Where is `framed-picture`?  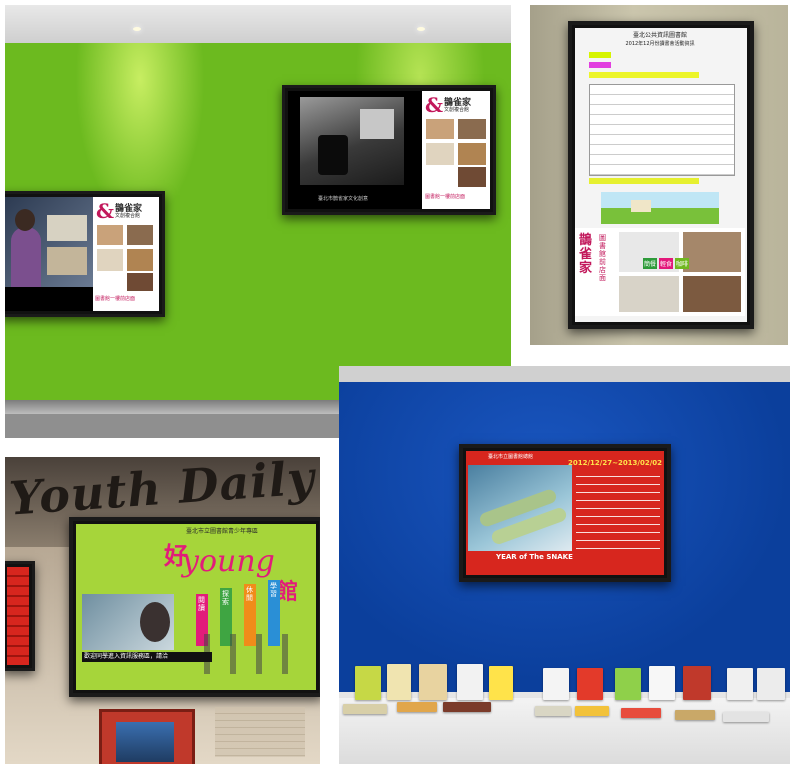
framed-picture is located at coordinates (147, 736).